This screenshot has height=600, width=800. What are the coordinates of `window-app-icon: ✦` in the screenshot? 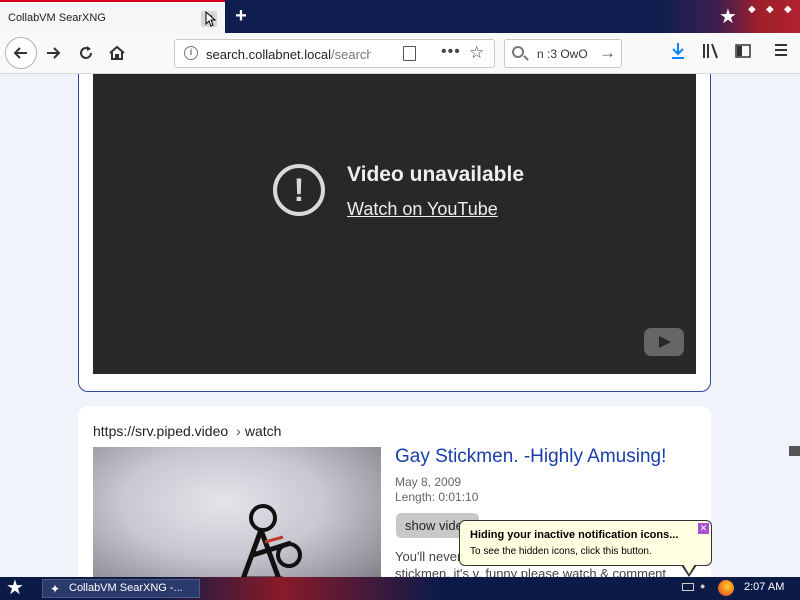 It's located at (55, 589).